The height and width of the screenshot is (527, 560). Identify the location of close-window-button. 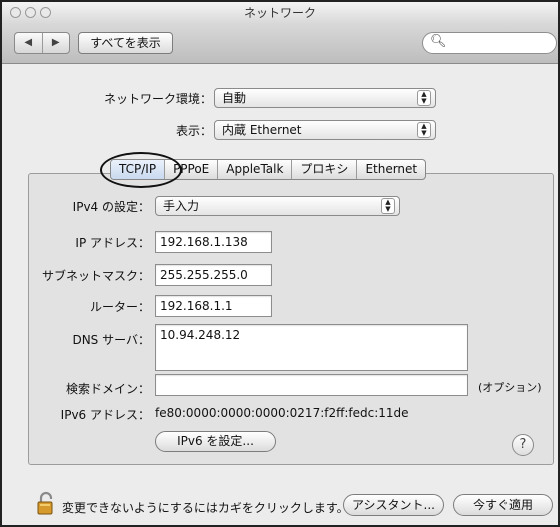
(15, 12).